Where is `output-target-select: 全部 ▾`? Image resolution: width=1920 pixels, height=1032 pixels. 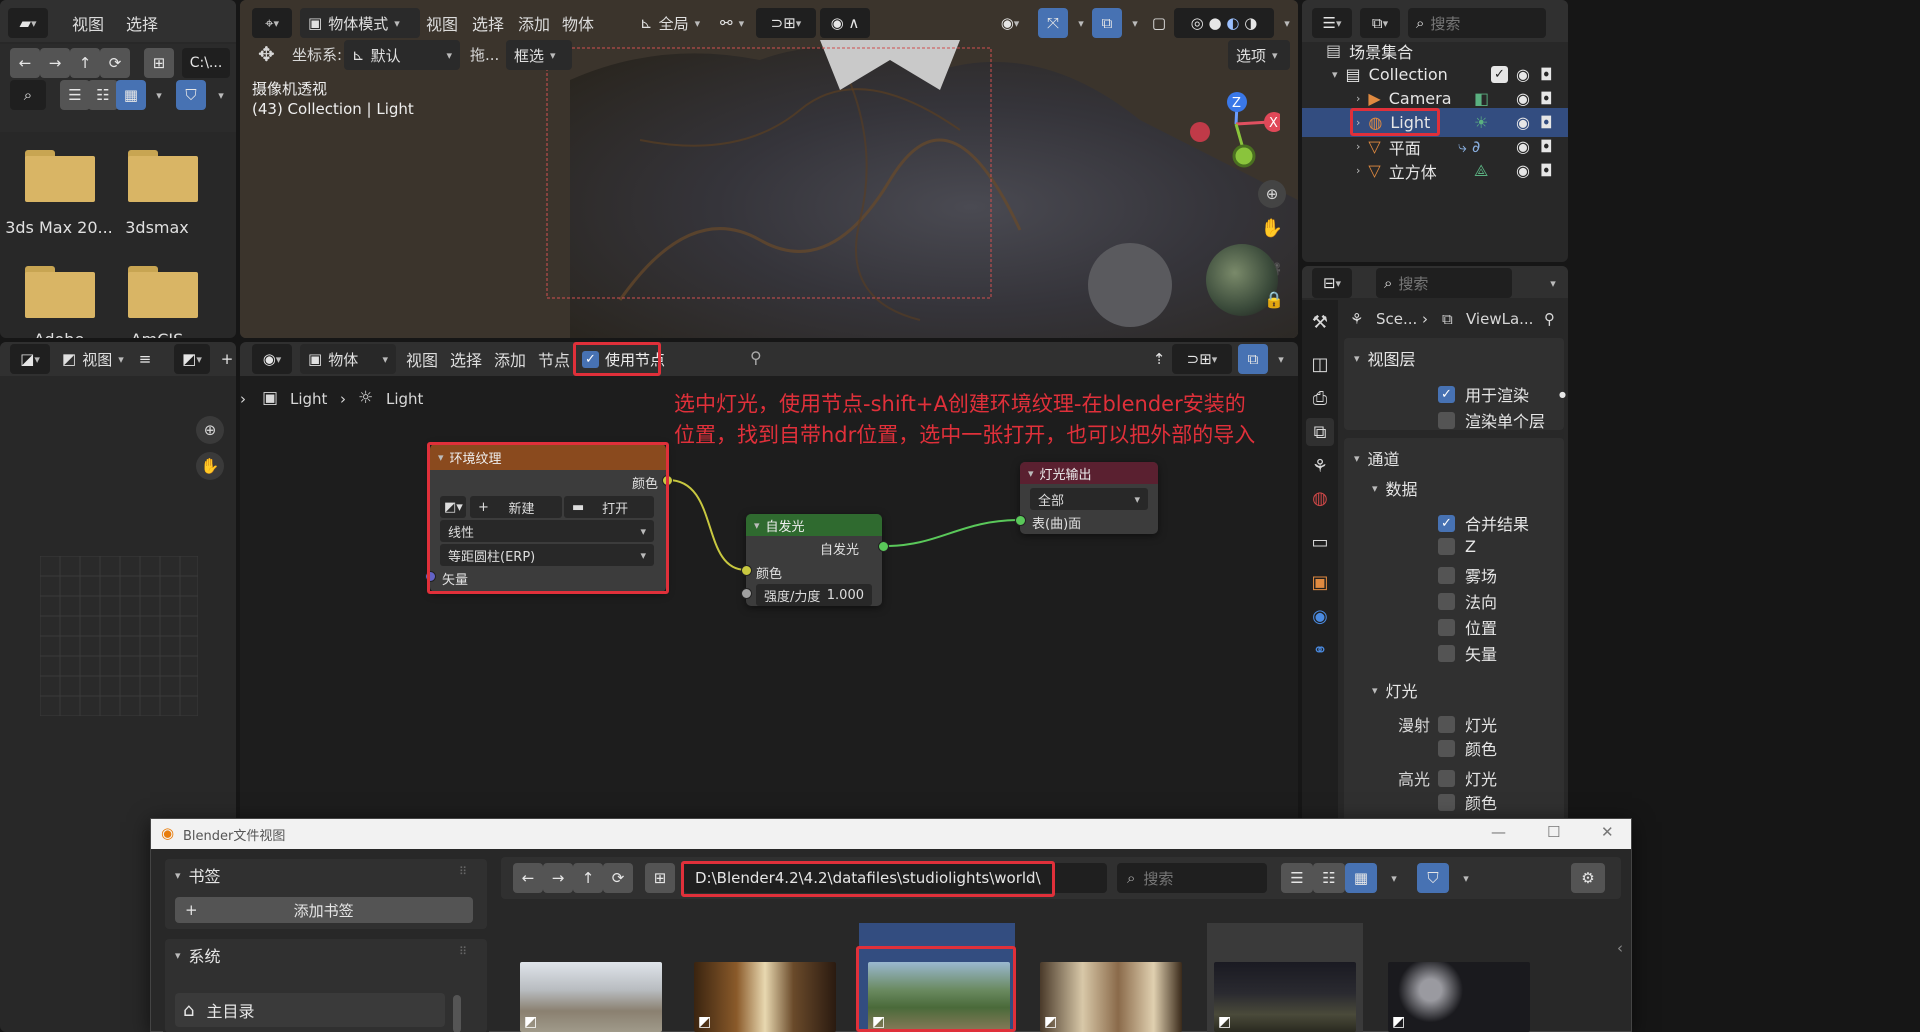
output-target-select: 全部 ▾ is located at coordinates (1089, 499).